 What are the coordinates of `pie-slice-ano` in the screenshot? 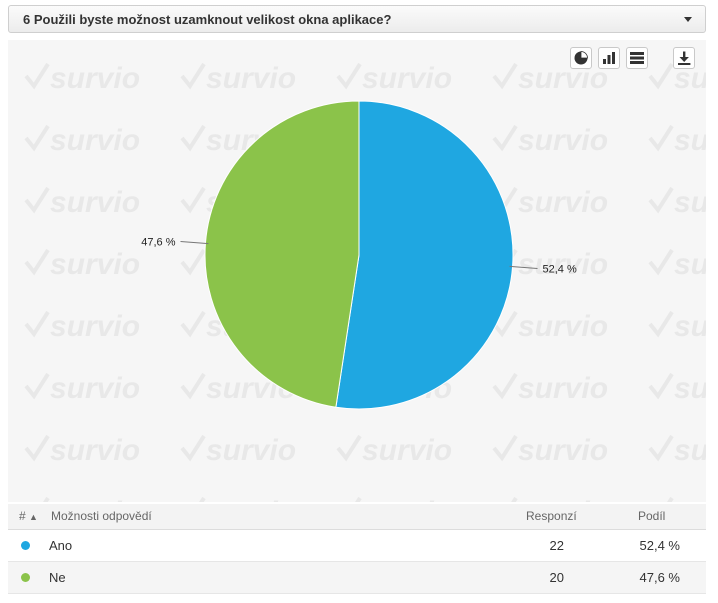 It's located at (424, 255).